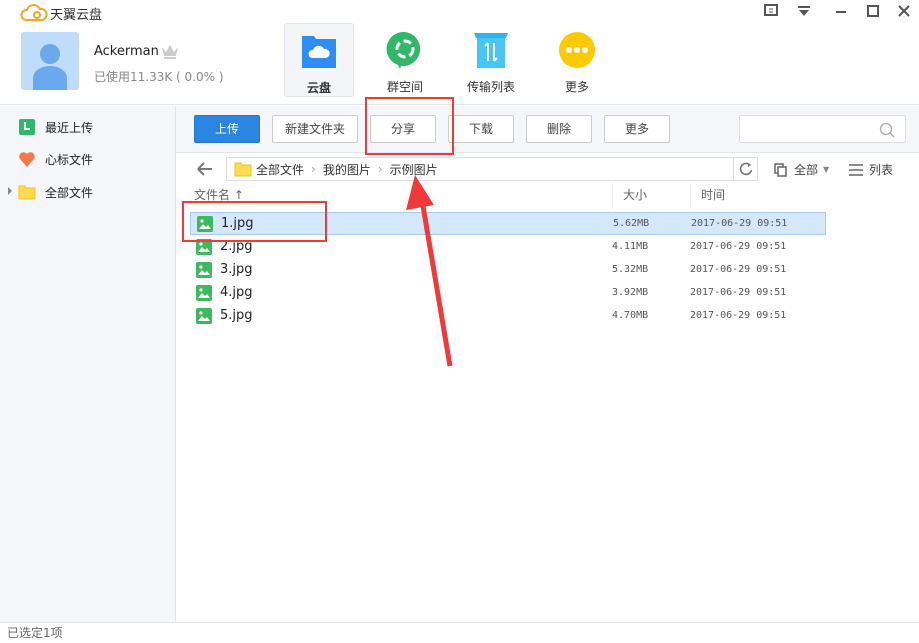  Describe the element at coordinates (205, 169) in the screenshot. I see `back-arrow-icon` at that location.